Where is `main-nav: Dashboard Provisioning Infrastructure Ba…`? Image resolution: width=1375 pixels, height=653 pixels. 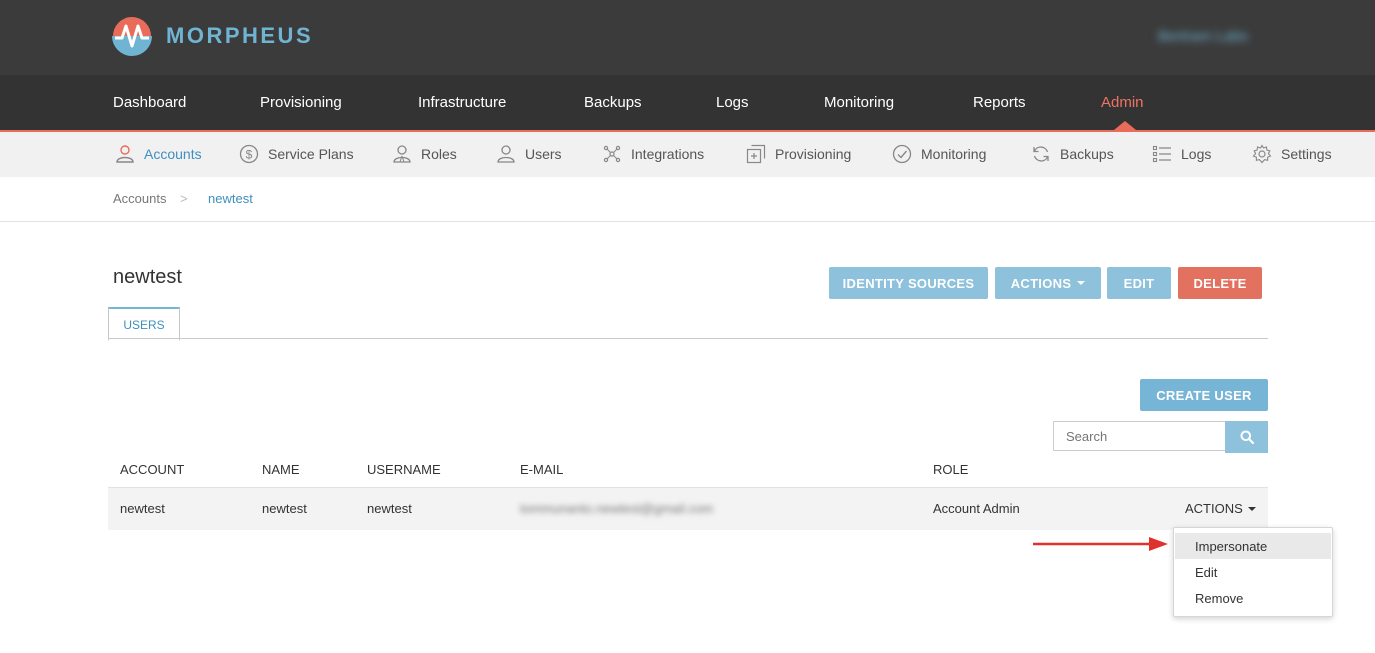
main-nav: Dashboard Provisioning Infrastructure Ba… is located at coordinates (687, 103).